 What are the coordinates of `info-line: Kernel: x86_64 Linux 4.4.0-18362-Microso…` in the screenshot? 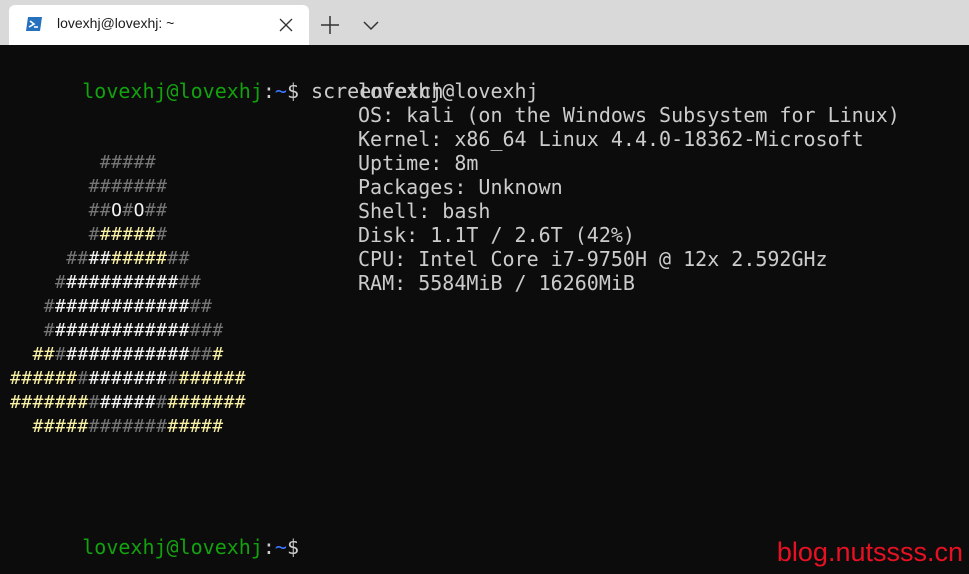 It's located at (611, 139).